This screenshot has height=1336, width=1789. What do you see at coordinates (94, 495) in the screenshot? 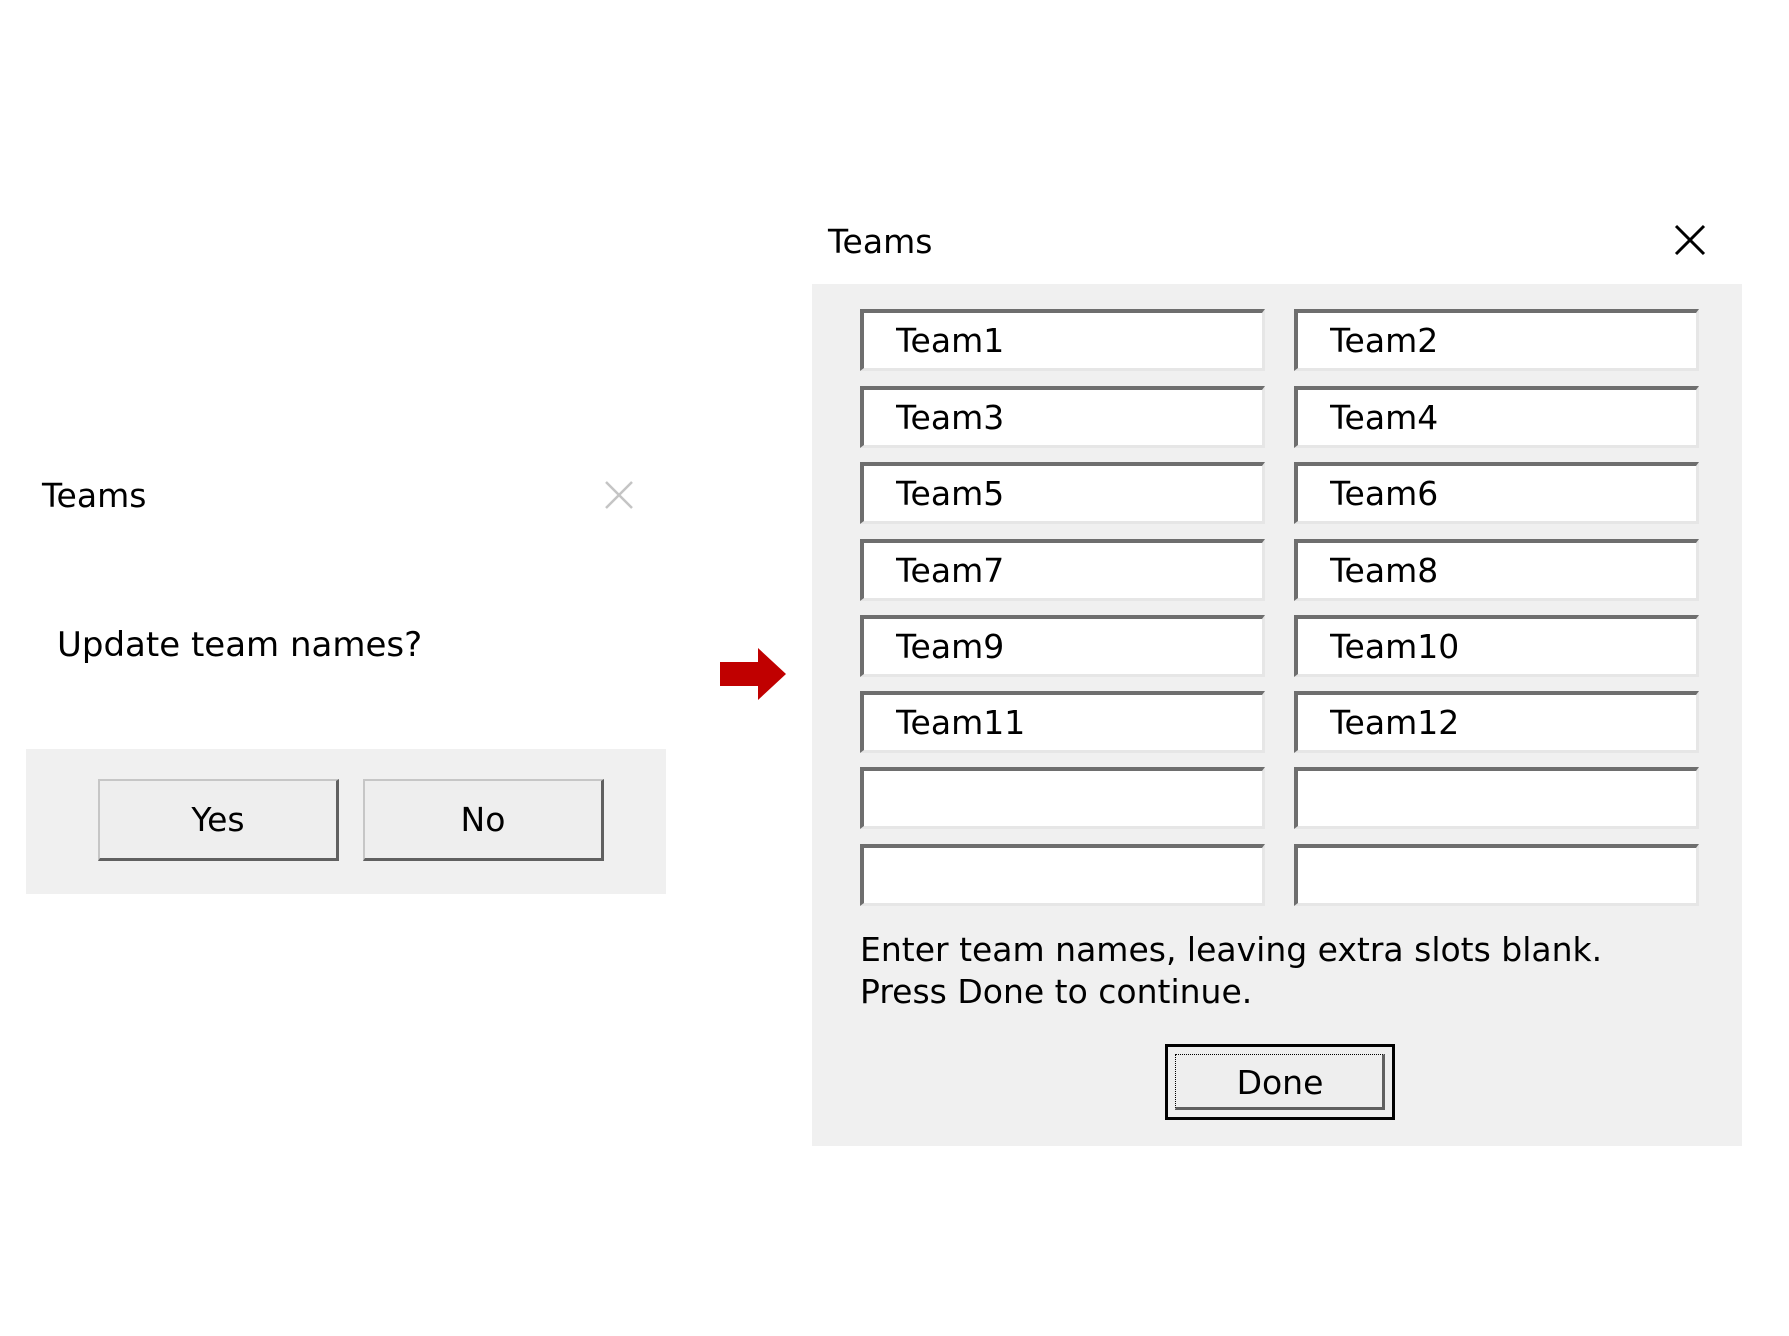
I see `confirm-dialog-title: Teams` at bounding box center [94, 495].